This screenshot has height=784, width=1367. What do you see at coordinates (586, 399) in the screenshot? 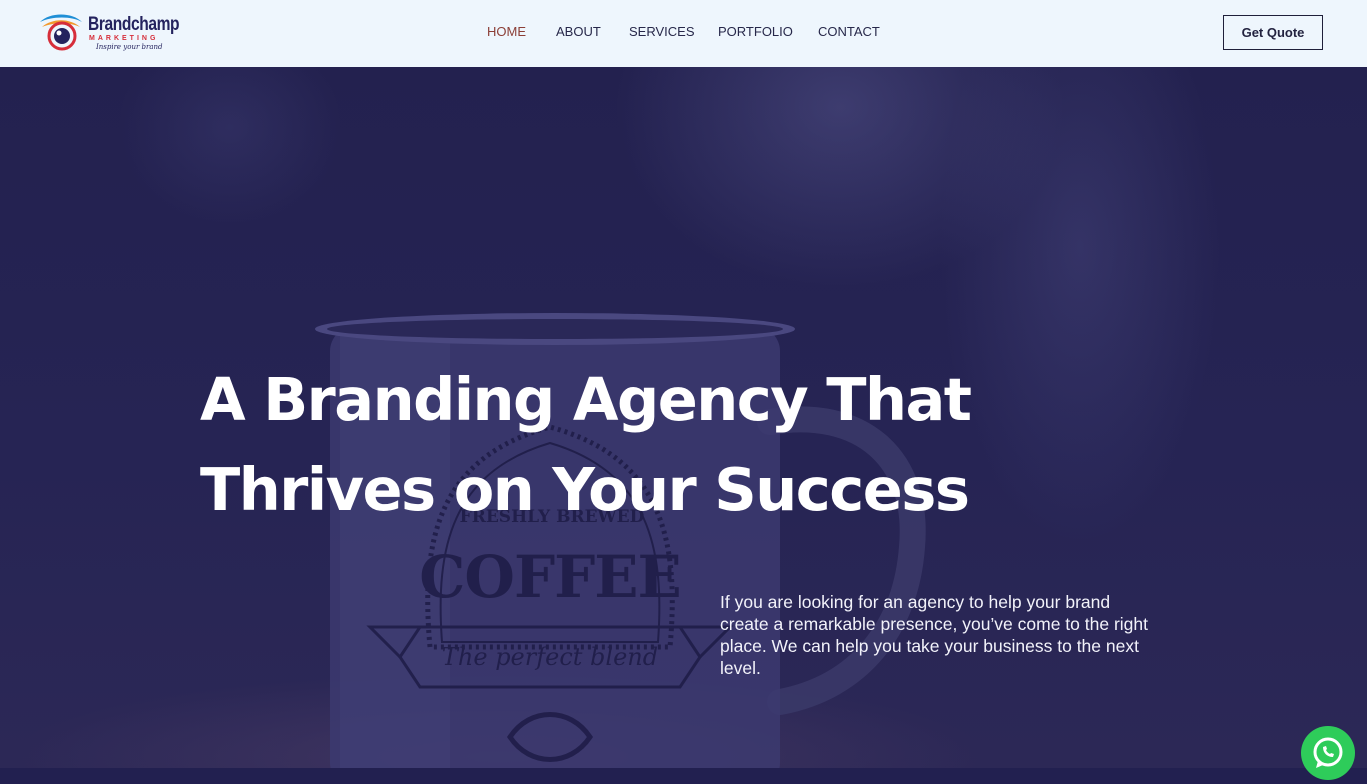
I see `hero-title-line-1: A Branding Agency That` at bounding box center [586, 399].